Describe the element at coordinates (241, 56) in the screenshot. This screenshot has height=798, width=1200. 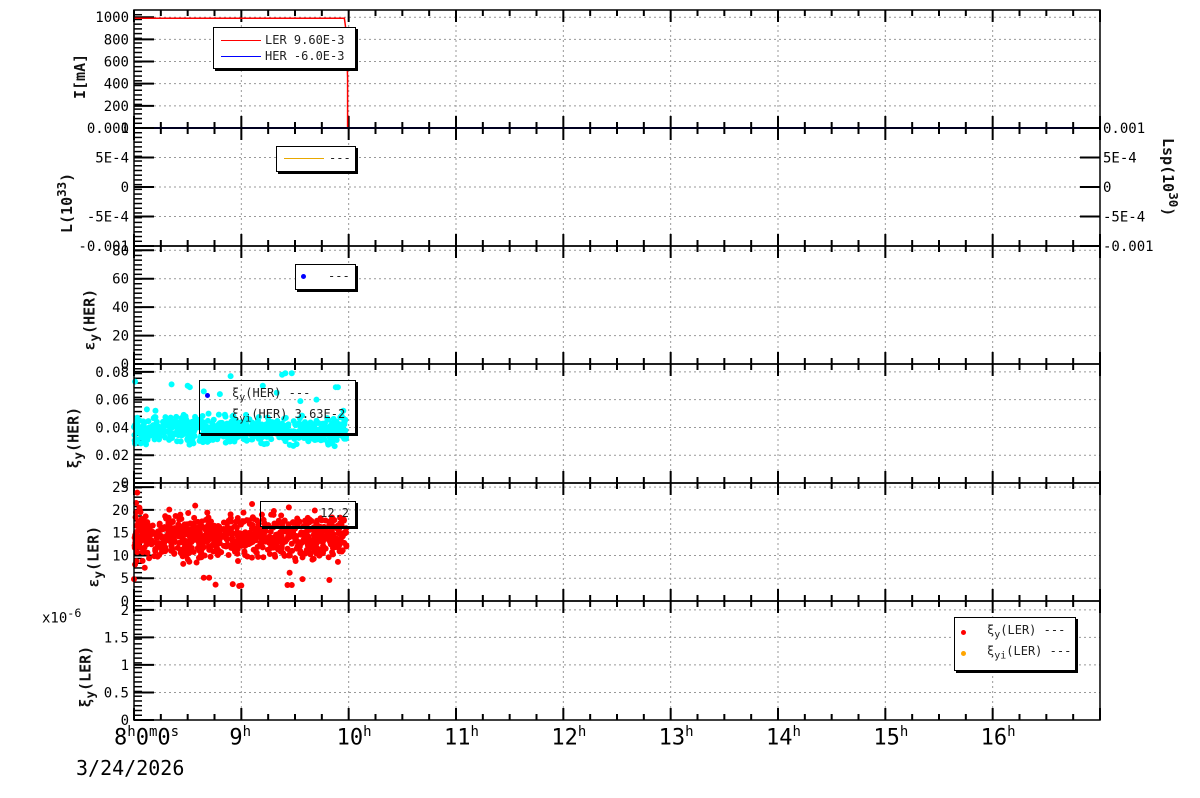
I see `legend-swatch-her` at that location.